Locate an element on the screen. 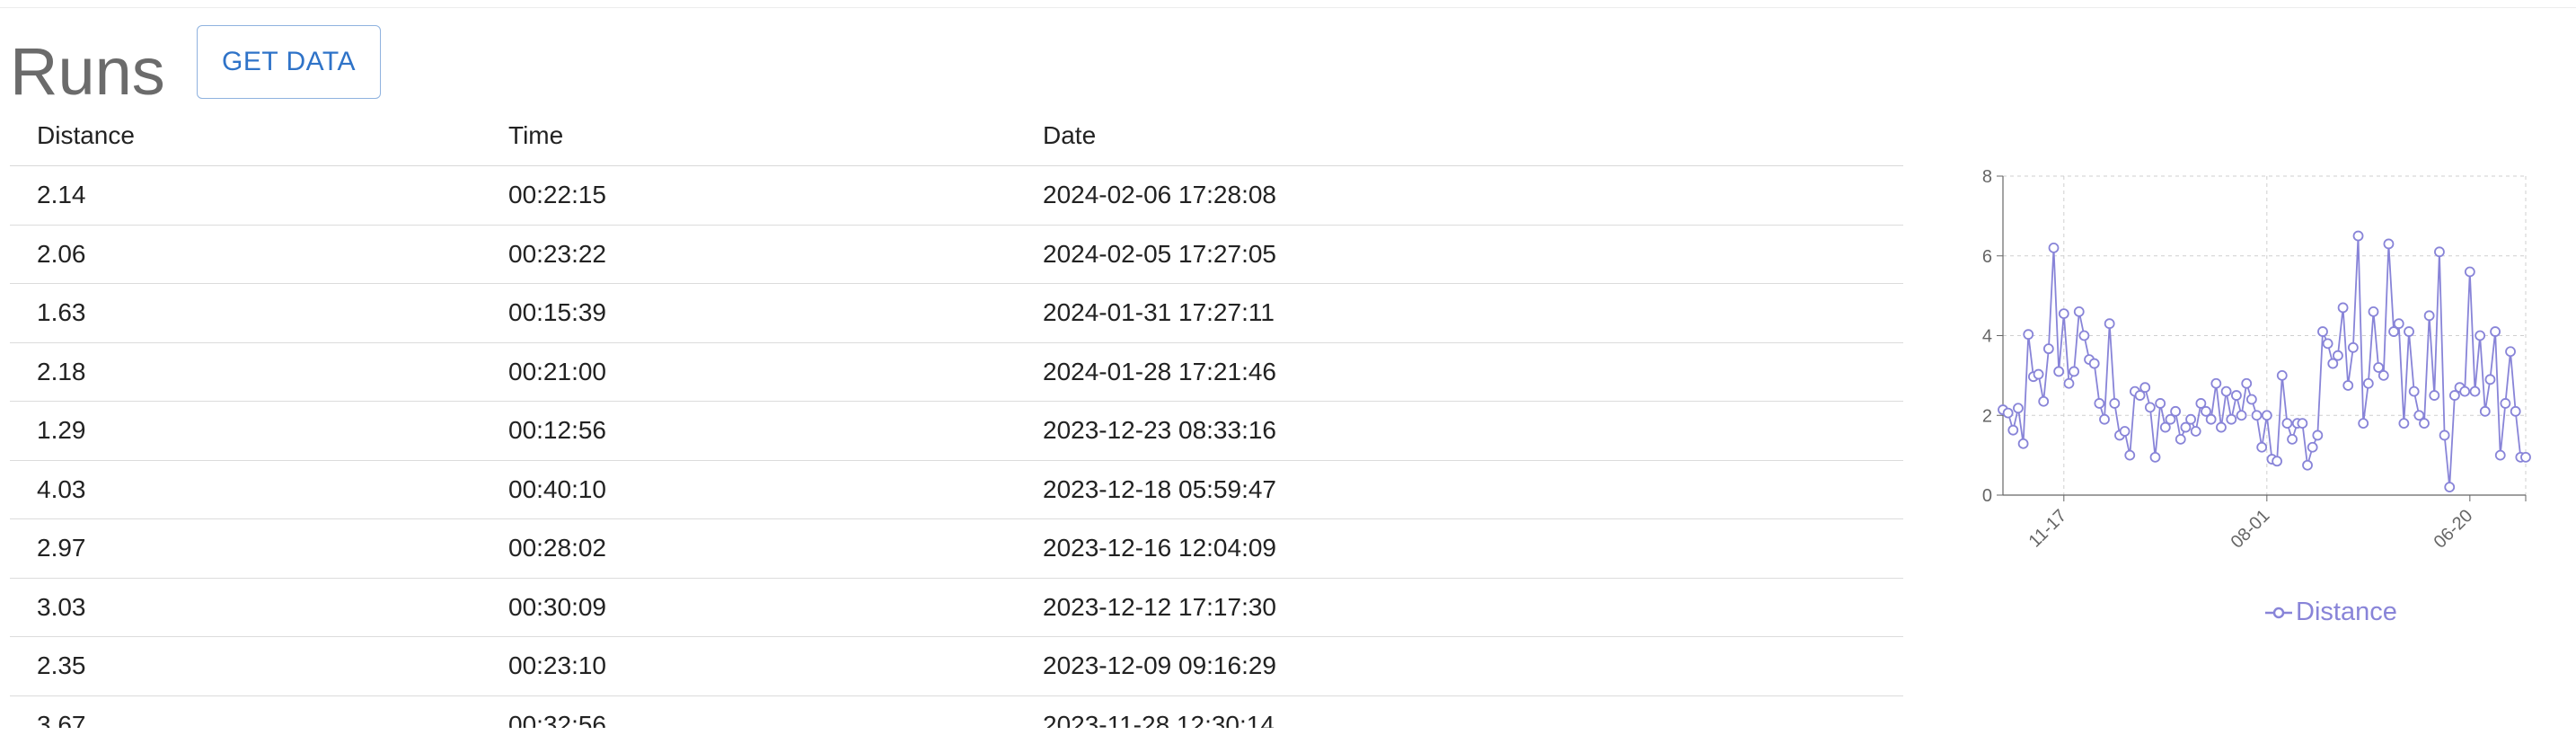 This screenshot has width=2576, height=744. table-row: 3.67 00:32:56 2023-11-28 12:30:14 is located at coordinates (956, 711).